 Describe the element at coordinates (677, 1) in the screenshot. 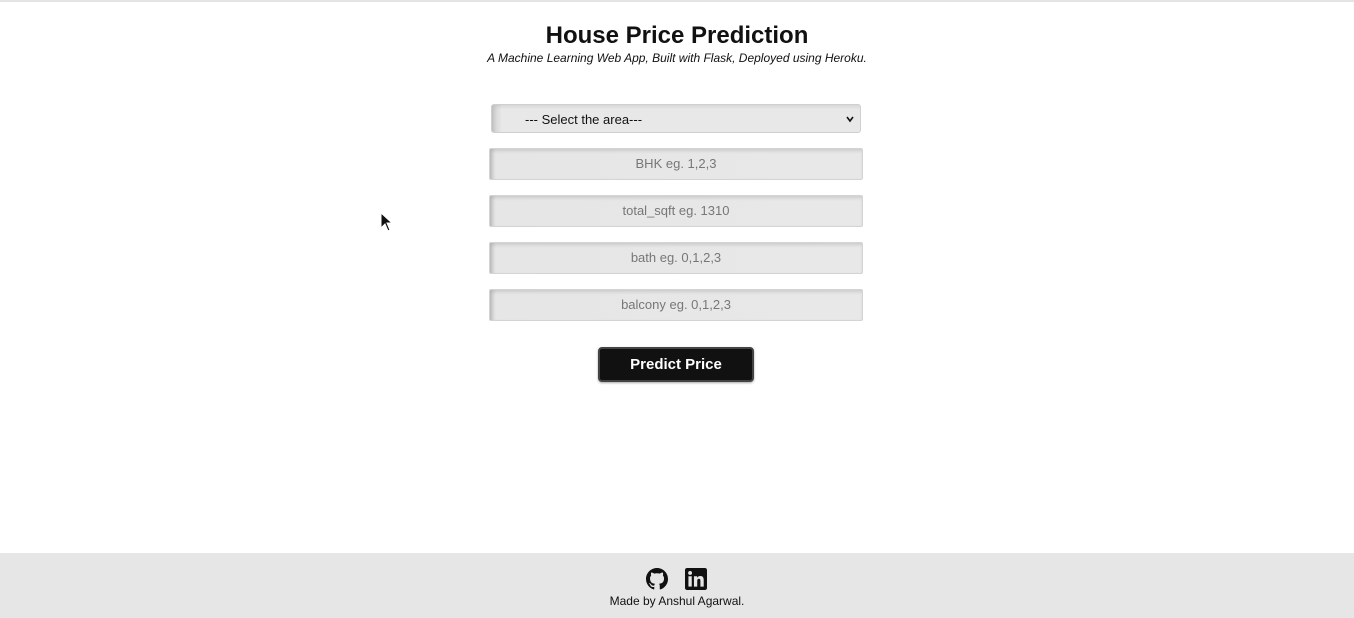

I see `top-divider` at that location.